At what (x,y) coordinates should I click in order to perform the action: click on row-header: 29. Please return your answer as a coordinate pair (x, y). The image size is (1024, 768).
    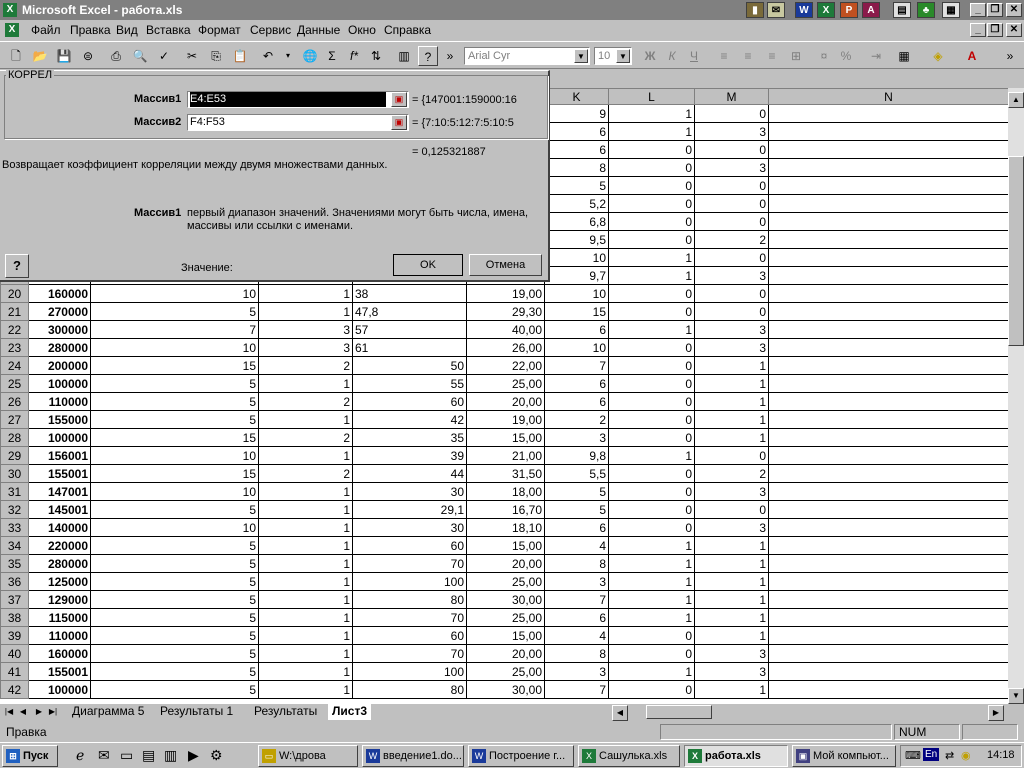
    Looking at the image, I should click on (14, 455).